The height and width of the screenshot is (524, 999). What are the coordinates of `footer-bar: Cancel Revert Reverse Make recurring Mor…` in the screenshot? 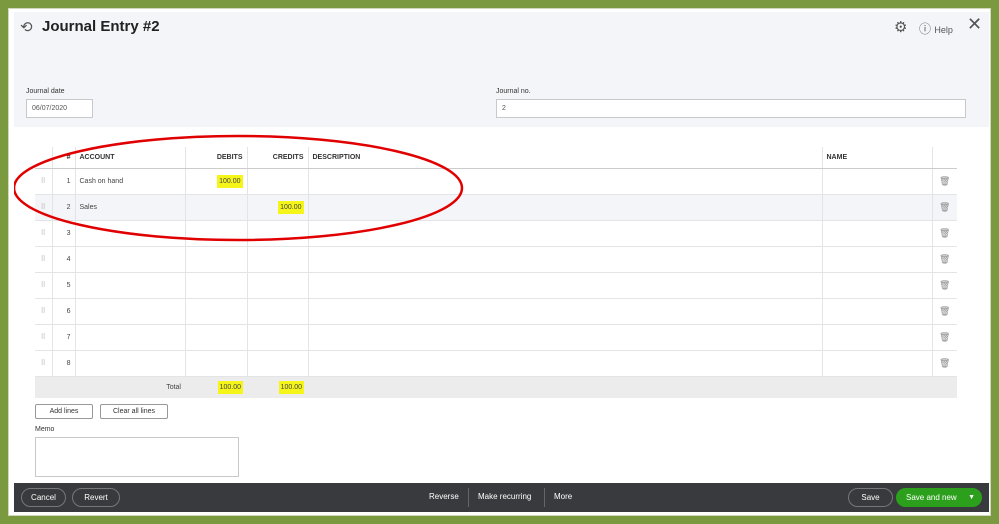 It's located at (501, 497).